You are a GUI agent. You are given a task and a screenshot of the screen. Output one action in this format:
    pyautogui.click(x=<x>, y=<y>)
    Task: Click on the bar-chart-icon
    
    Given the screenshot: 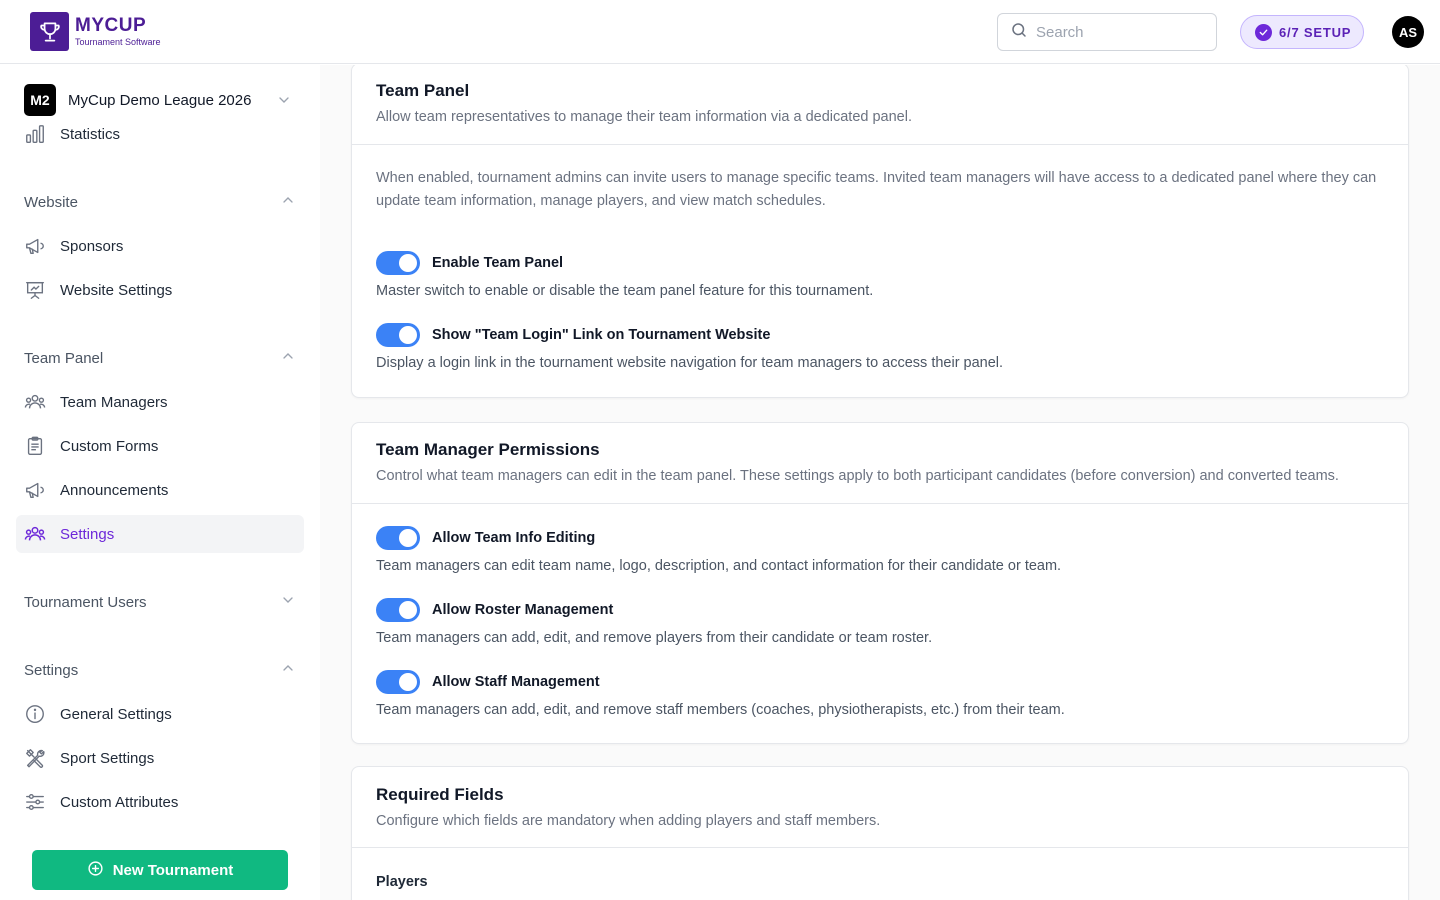 What is the action you would take?
    pyautogui.click(x=35, y=134)
    